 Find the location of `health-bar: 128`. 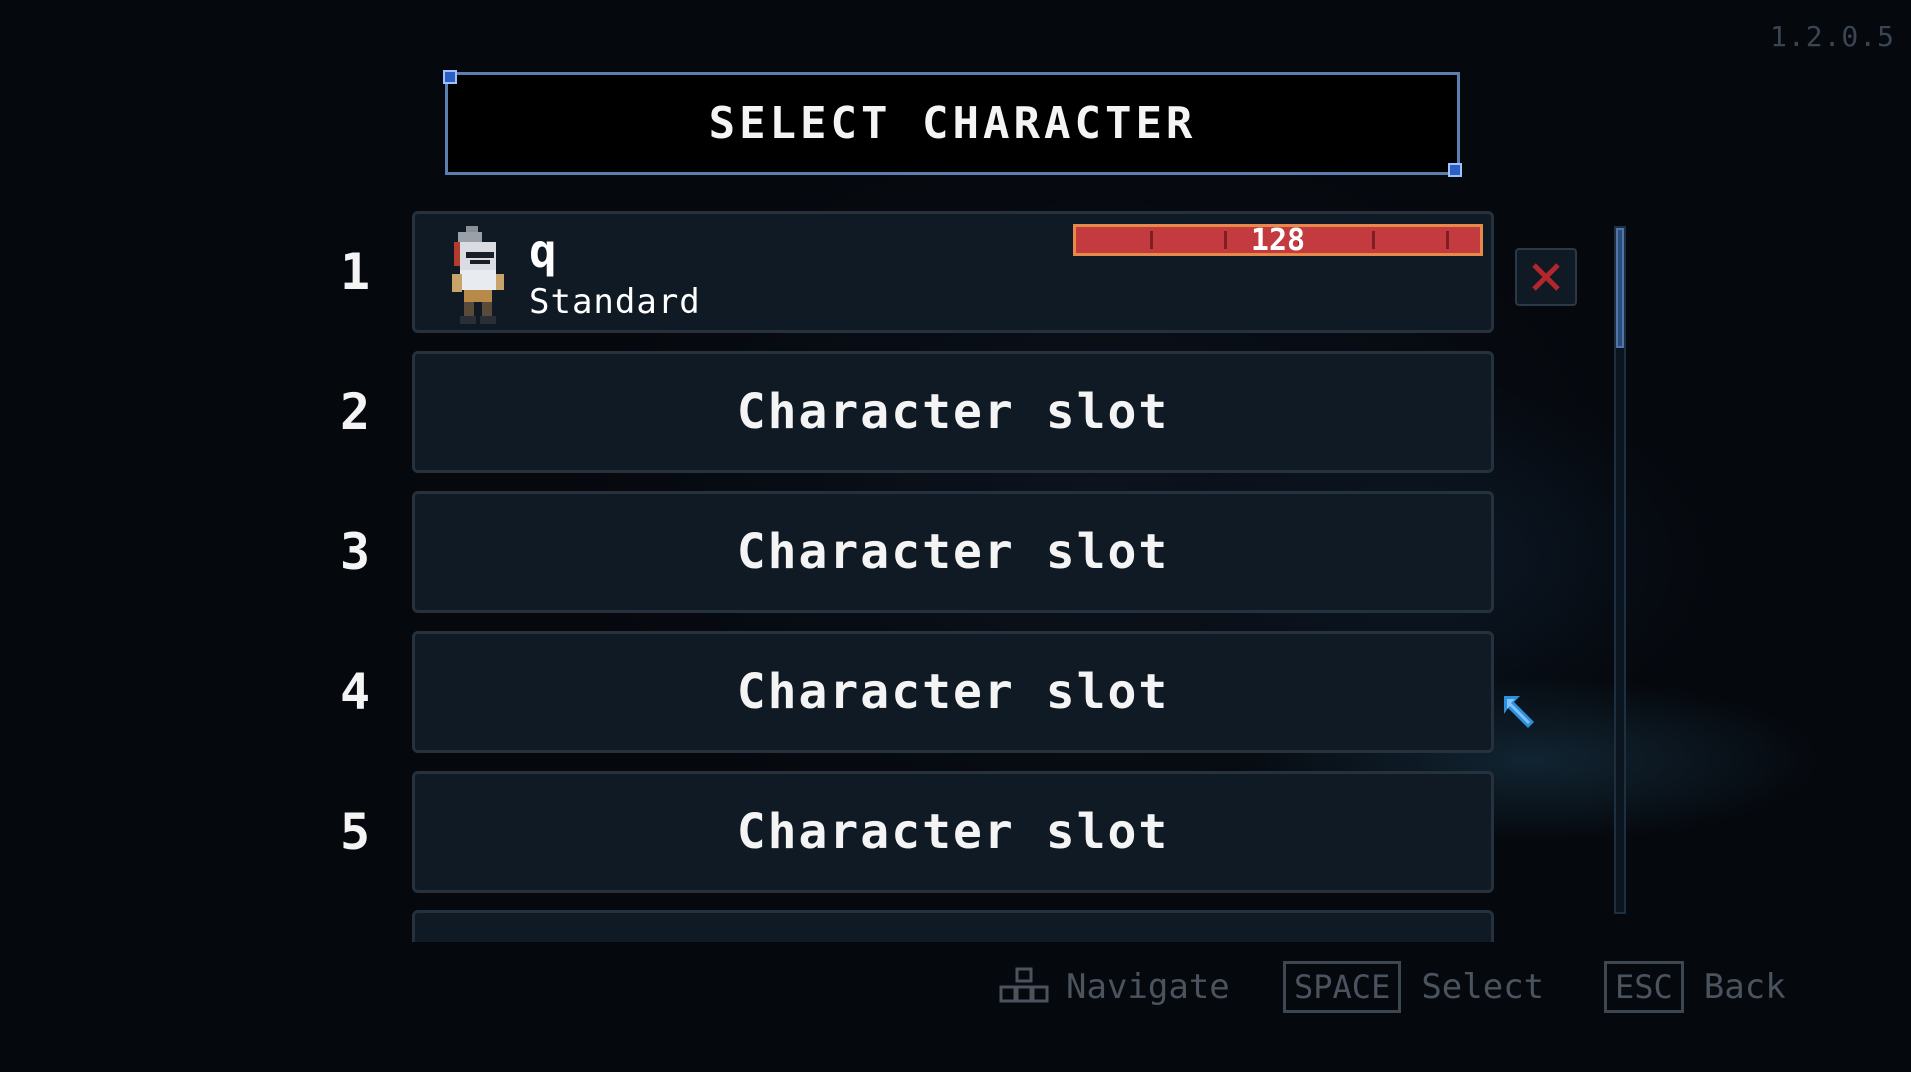

health-bar: 128 is located at coordinates (1278, 240).